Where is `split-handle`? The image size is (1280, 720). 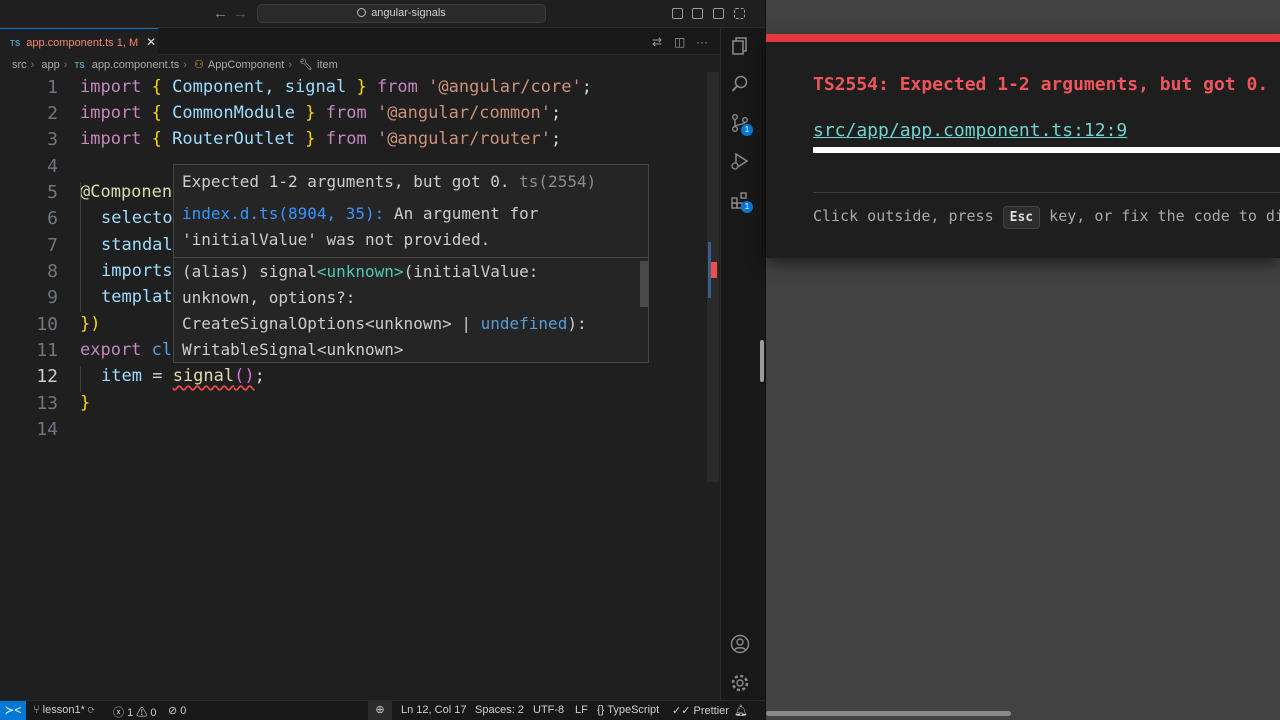
split-handle is located at coordinates (762, 361).